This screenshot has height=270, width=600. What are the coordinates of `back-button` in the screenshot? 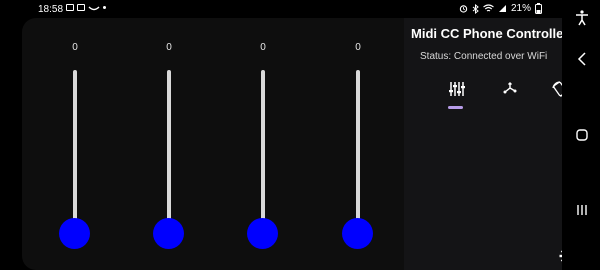 It's located at (582, 59).